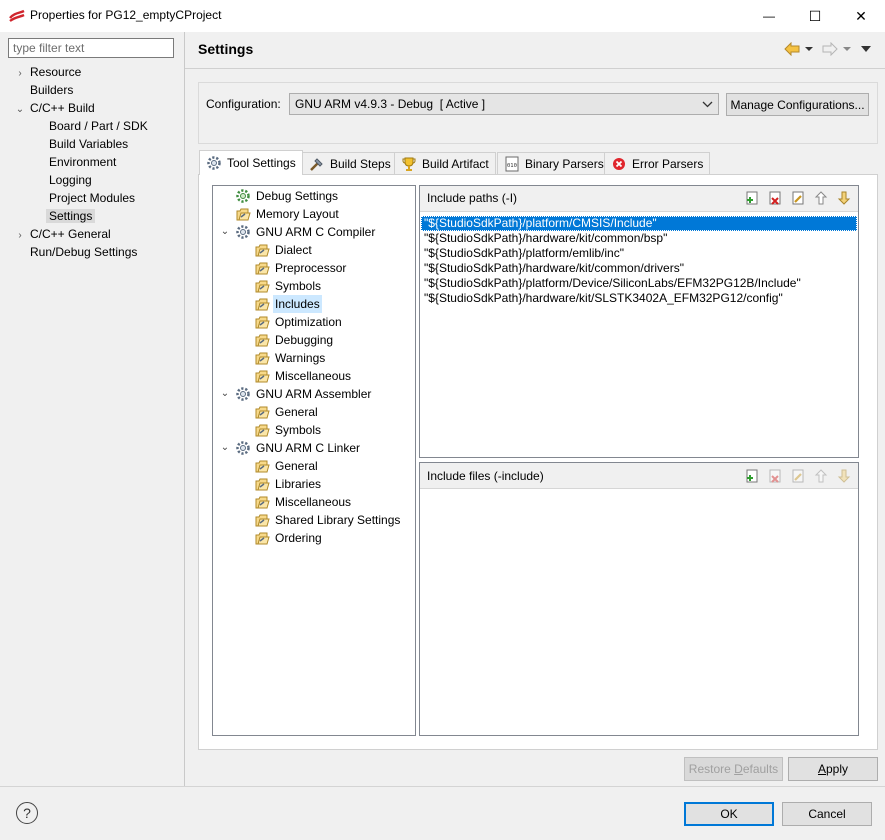 This screenshot has width=885, height=840. I want to click on tree-item-includes: Includes, so click(314, 304).